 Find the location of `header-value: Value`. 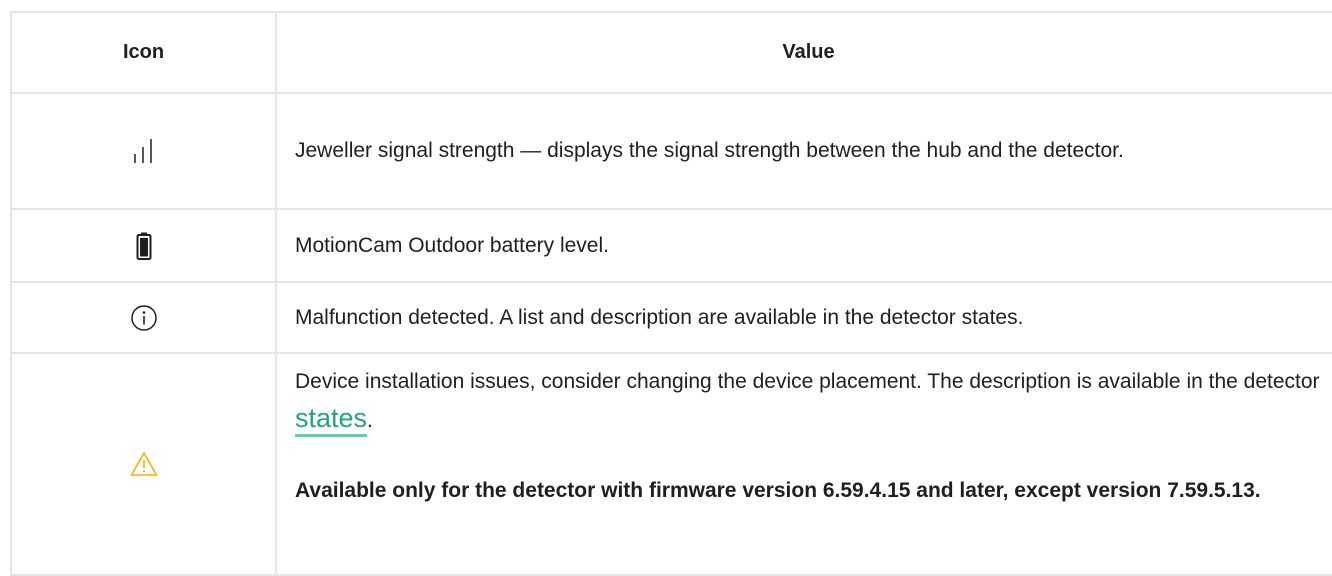

header-value: Value is located at coordinates (803, 52).